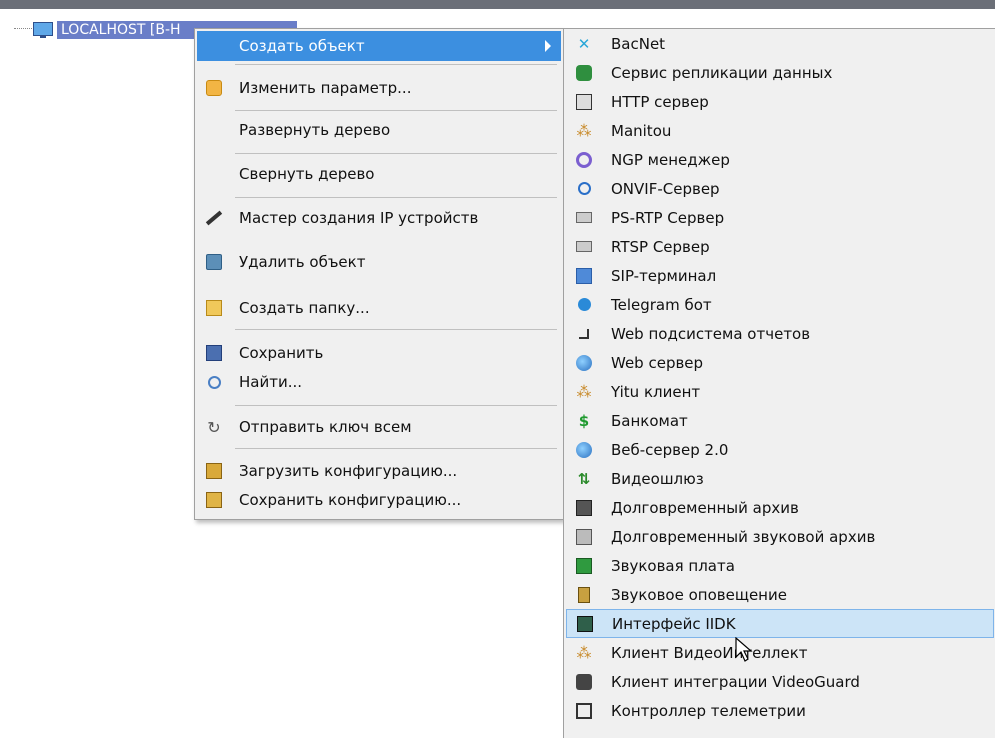  What do you see at coordinates (584, 681) in the screenshot?
I see `videoguard-icon` at bounding box center [584, 681].